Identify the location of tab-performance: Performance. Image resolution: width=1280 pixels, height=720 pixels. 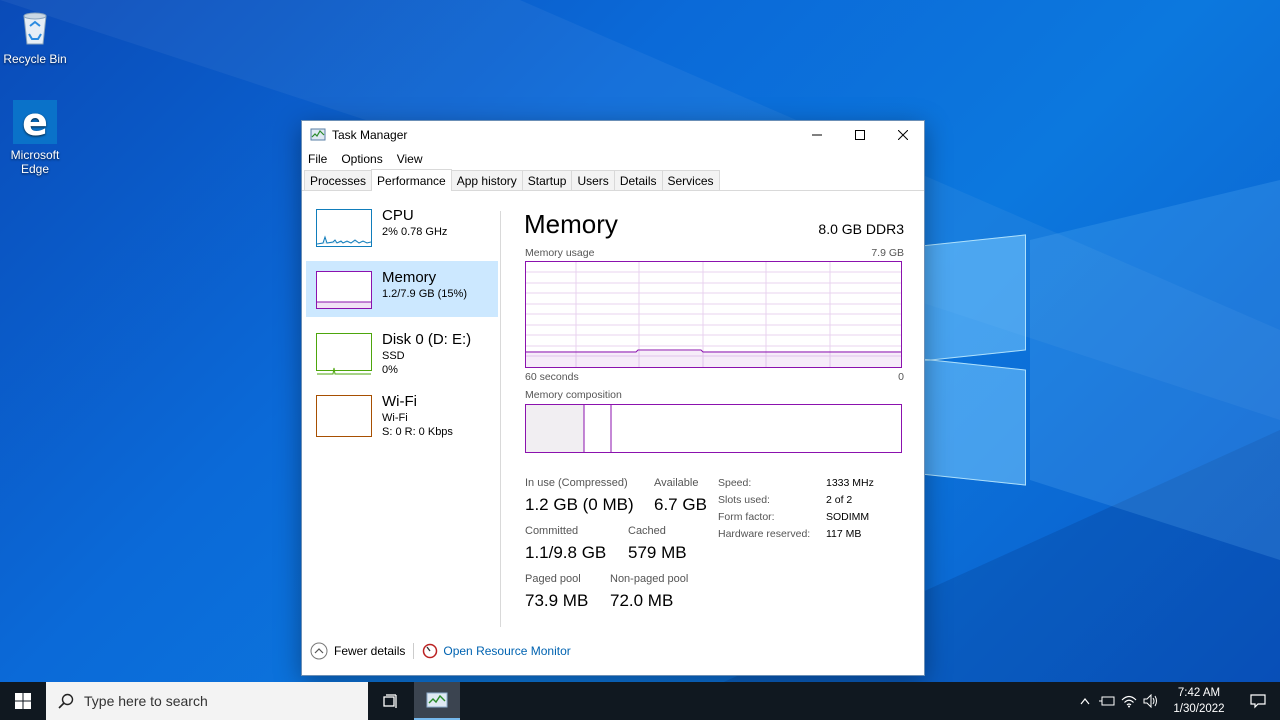
(411, 180).